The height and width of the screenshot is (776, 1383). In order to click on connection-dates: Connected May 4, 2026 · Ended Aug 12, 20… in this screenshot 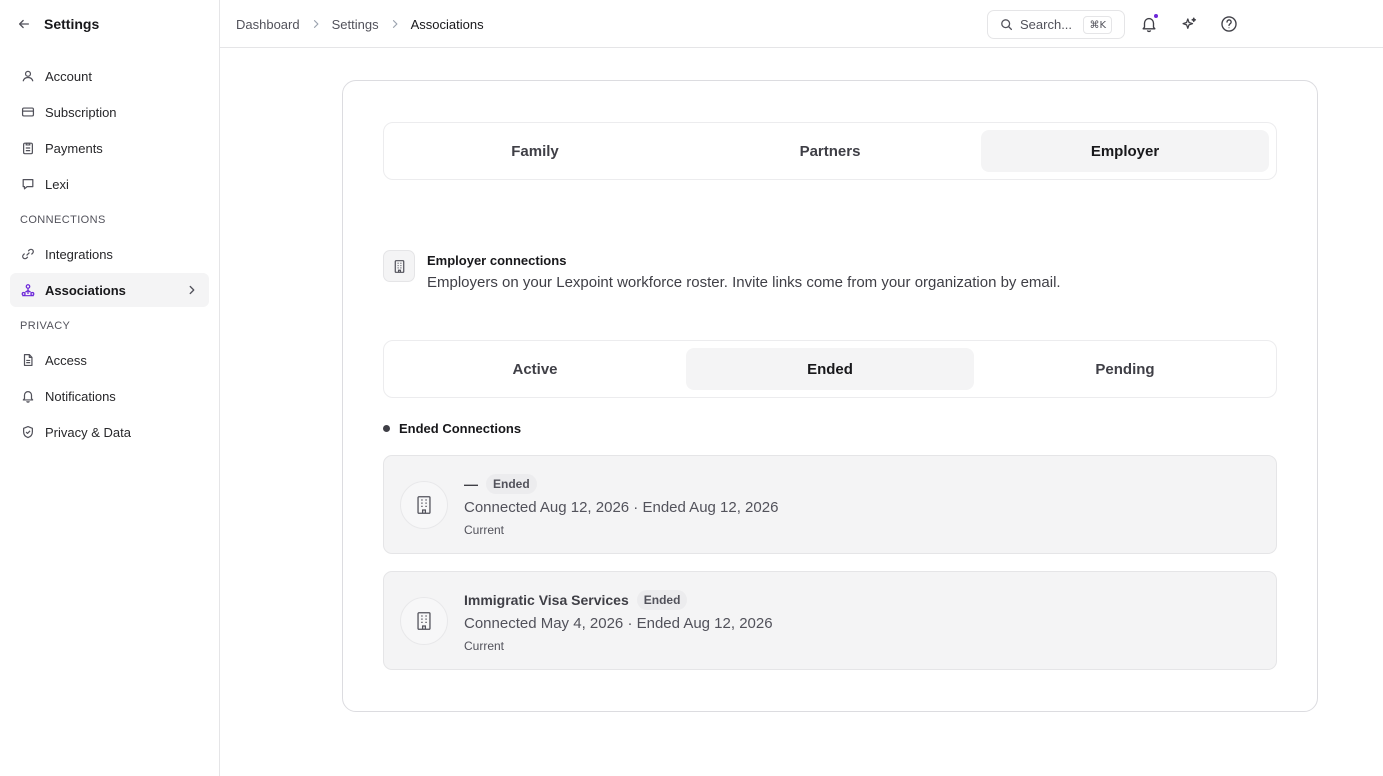, I will do `click(618, 623)`.